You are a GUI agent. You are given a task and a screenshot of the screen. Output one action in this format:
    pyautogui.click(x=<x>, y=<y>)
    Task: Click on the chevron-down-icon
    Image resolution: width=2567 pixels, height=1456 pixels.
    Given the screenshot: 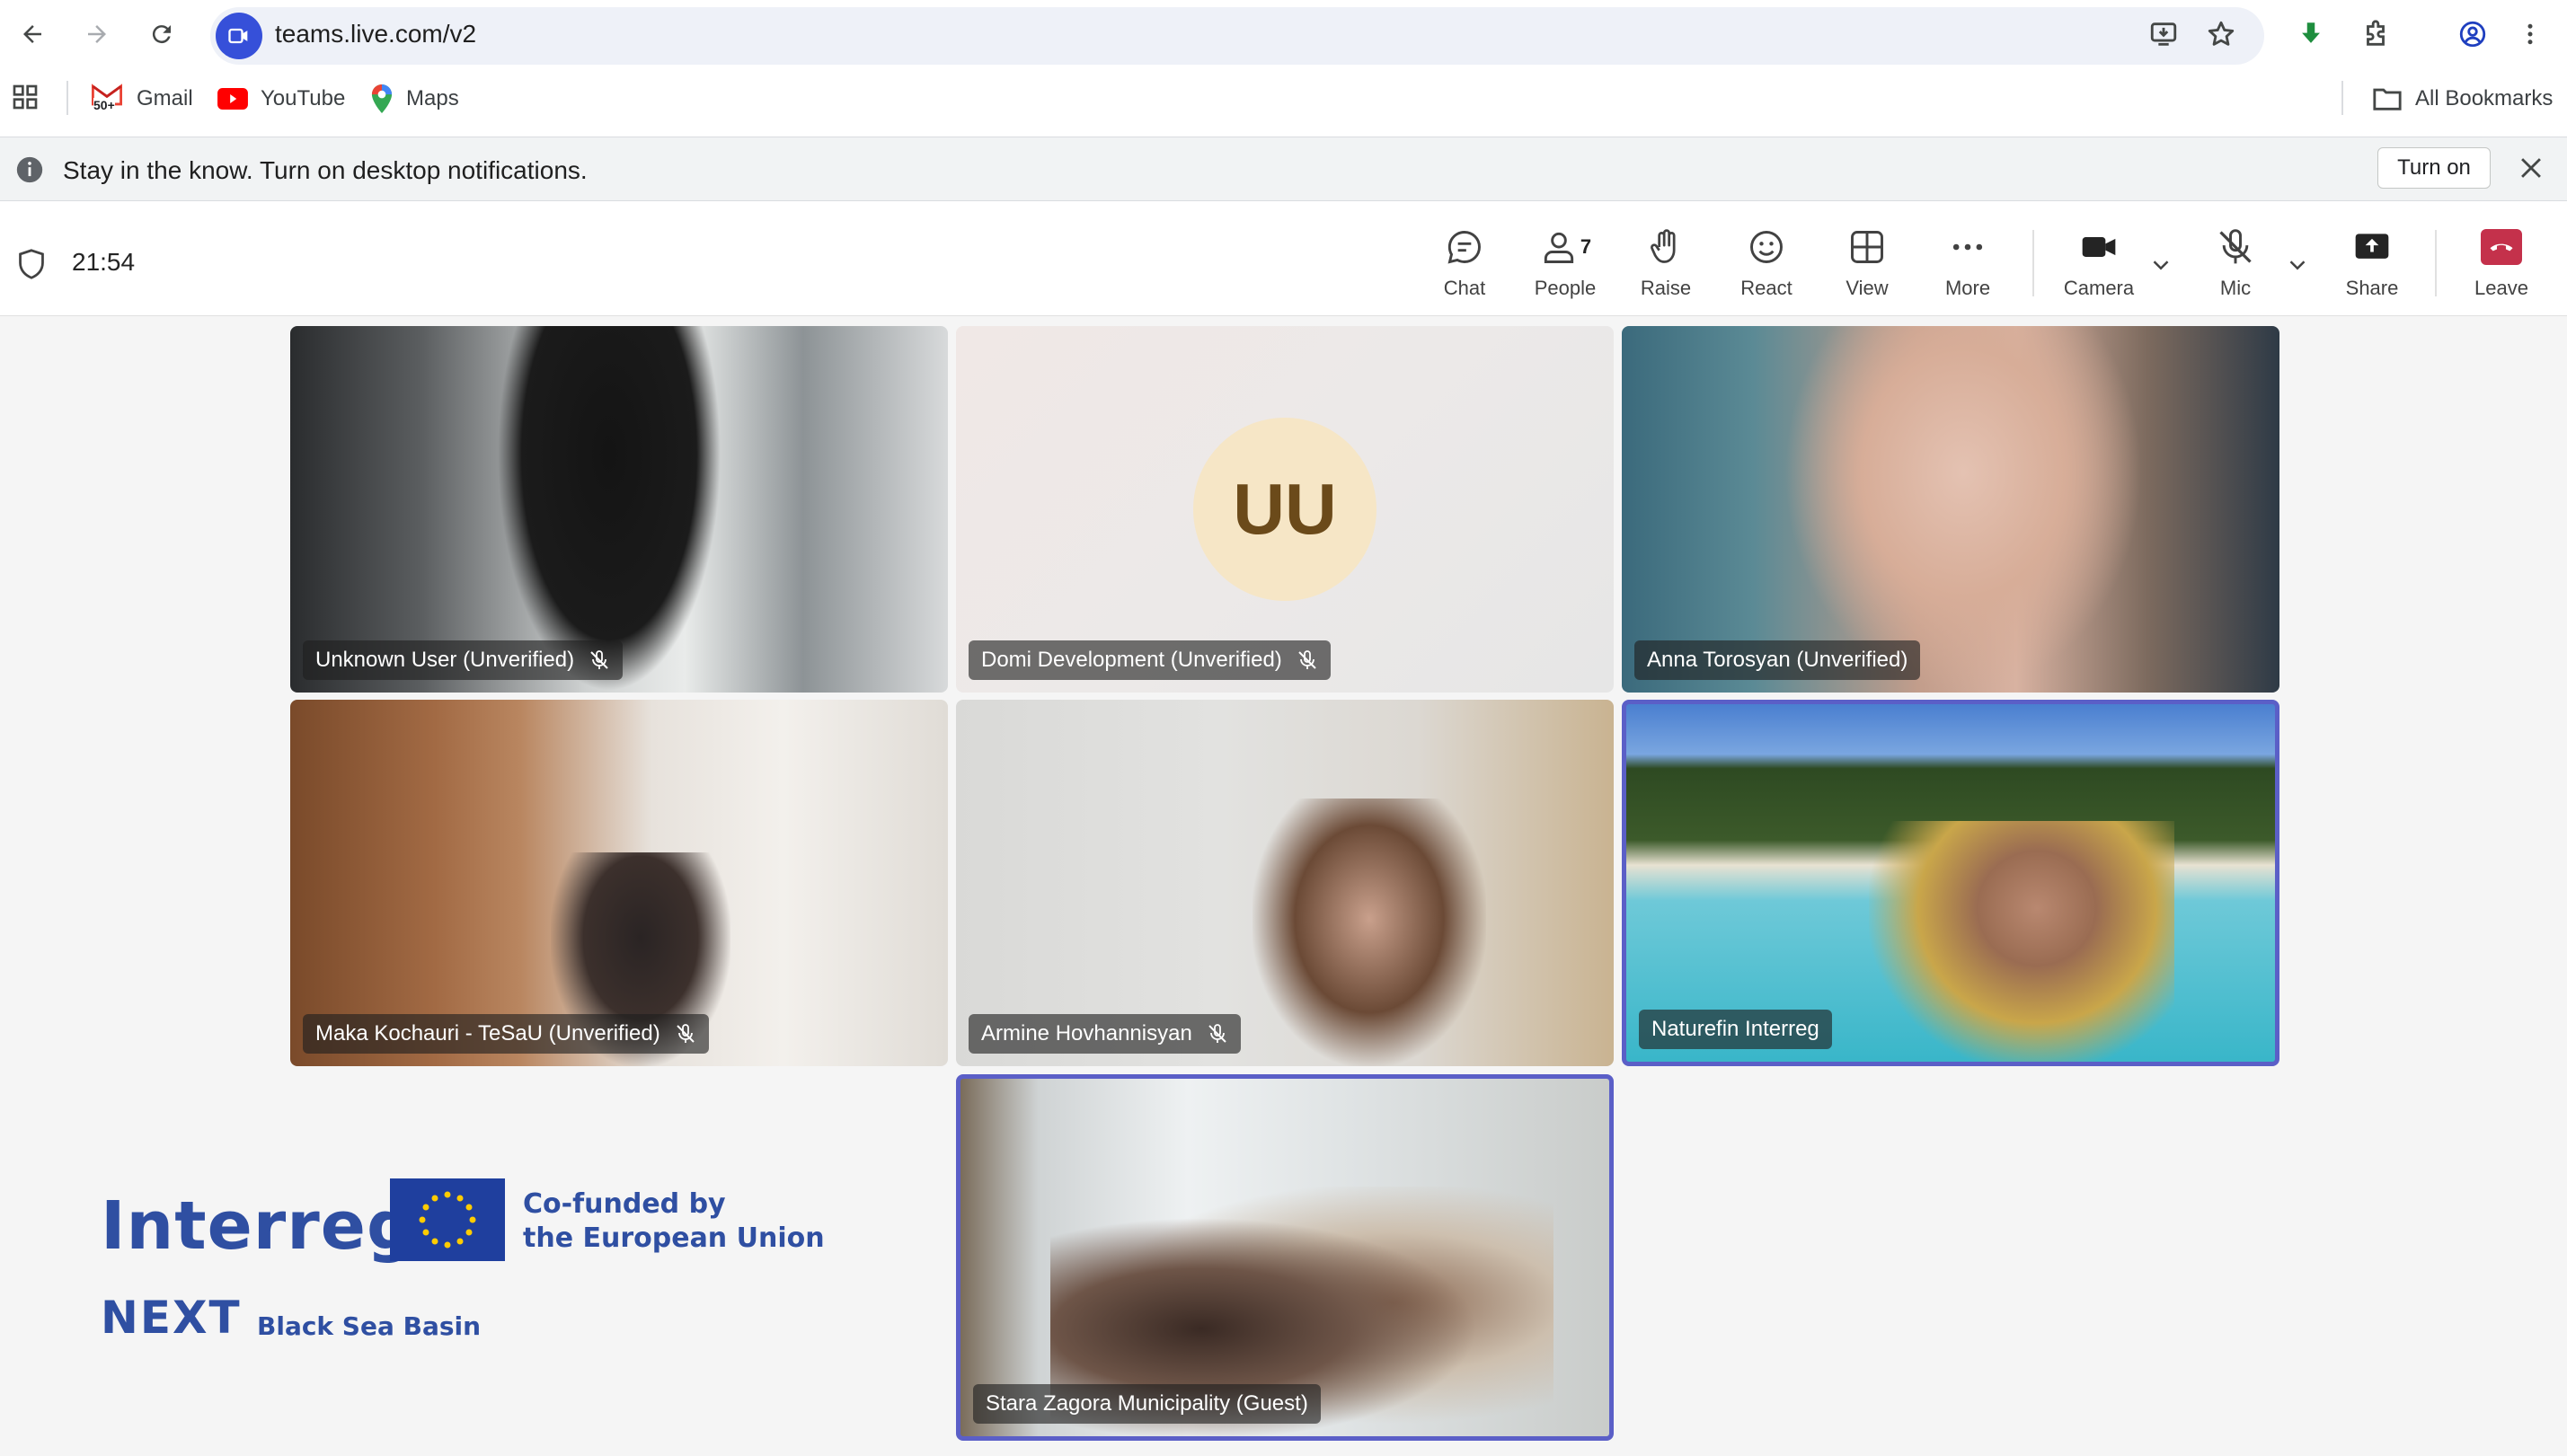 What is the action you would take?
    pyautogui.click(x=2161, y=265)
    